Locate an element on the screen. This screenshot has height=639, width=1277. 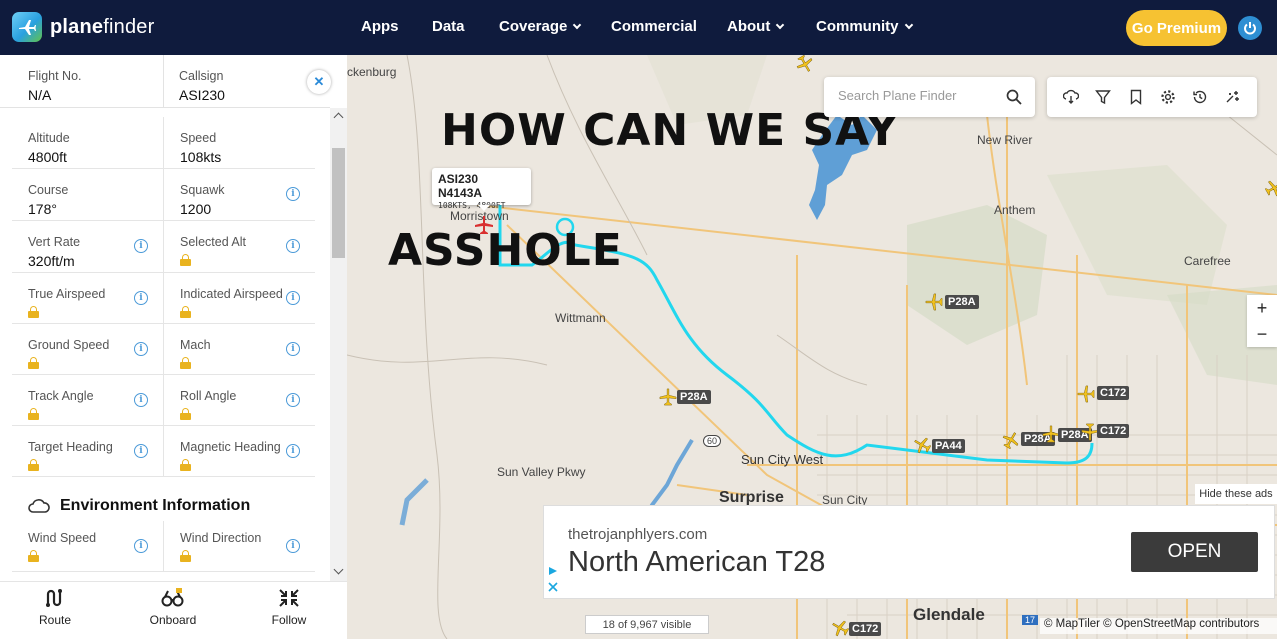
wind-speed-cell: Wind Speed i is located at coordinates (87, 546).